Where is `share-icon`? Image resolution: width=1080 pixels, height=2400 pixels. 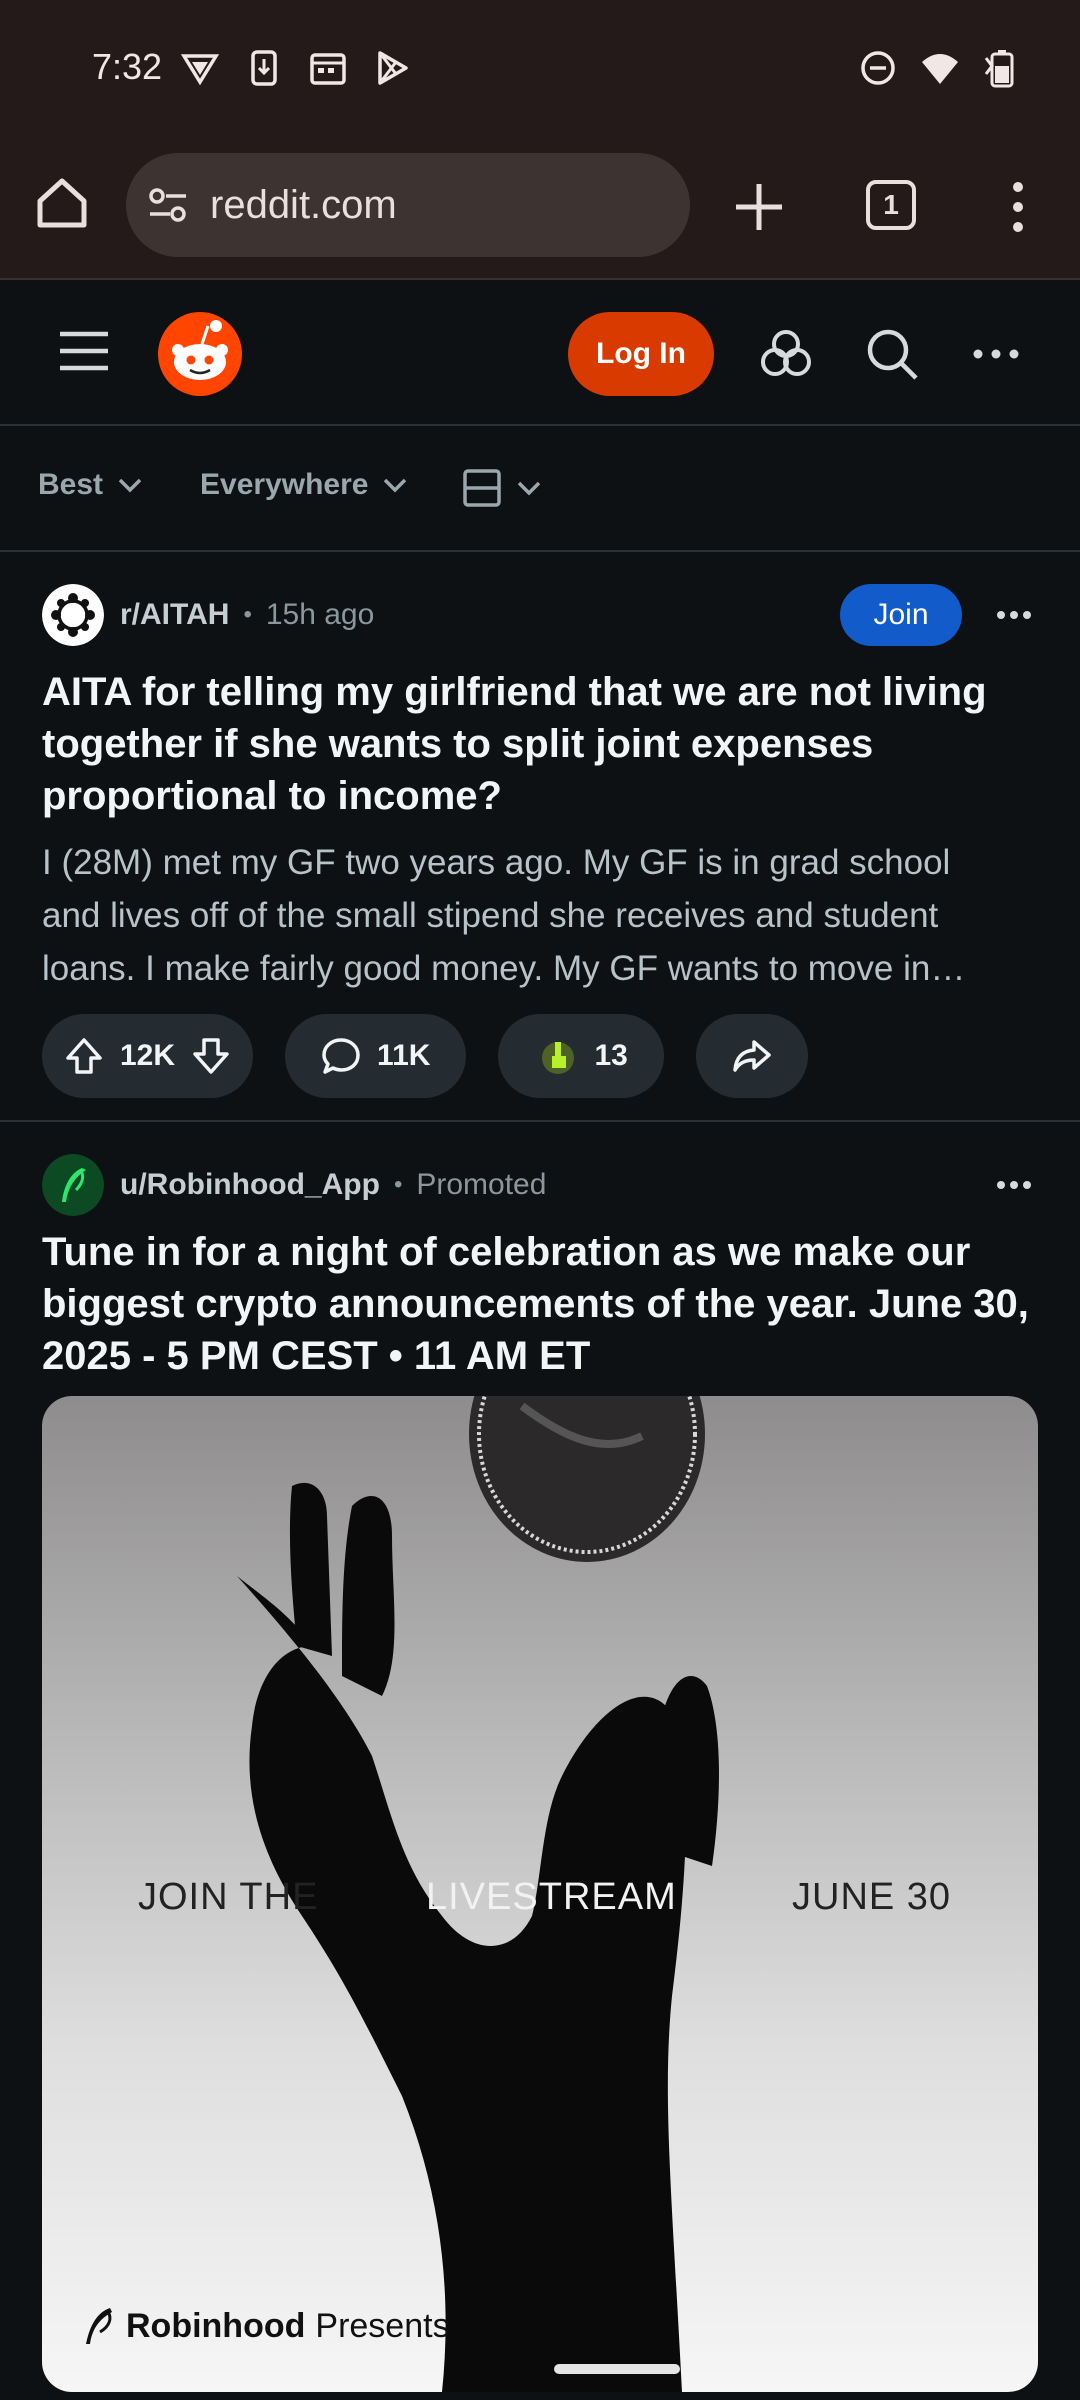
share-icon is located at coordinates (752, 1056).